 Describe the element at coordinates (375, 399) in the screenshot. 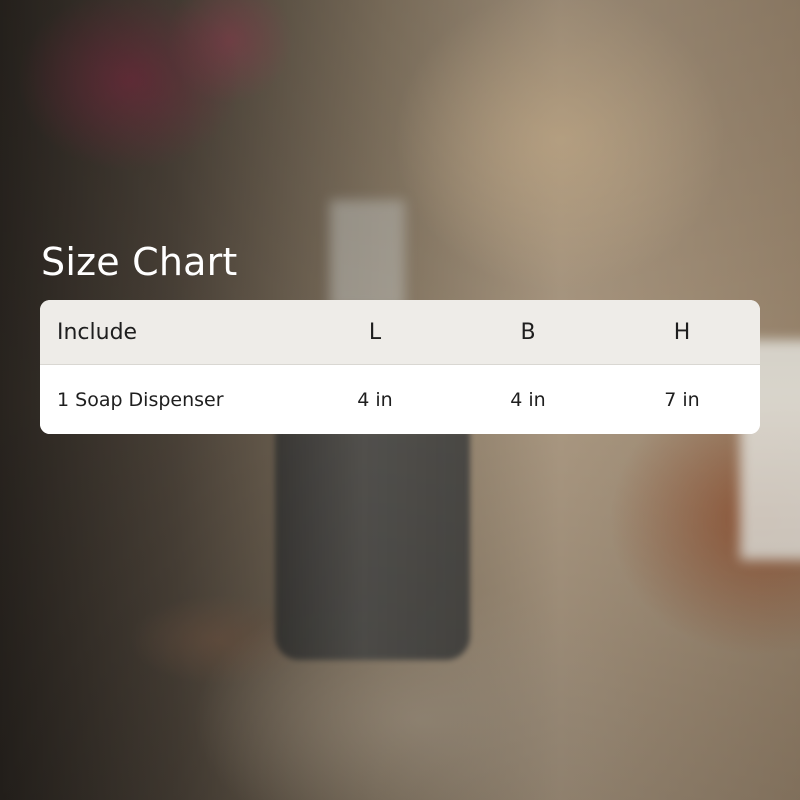

I see `cell-length: 4 in` at that location.